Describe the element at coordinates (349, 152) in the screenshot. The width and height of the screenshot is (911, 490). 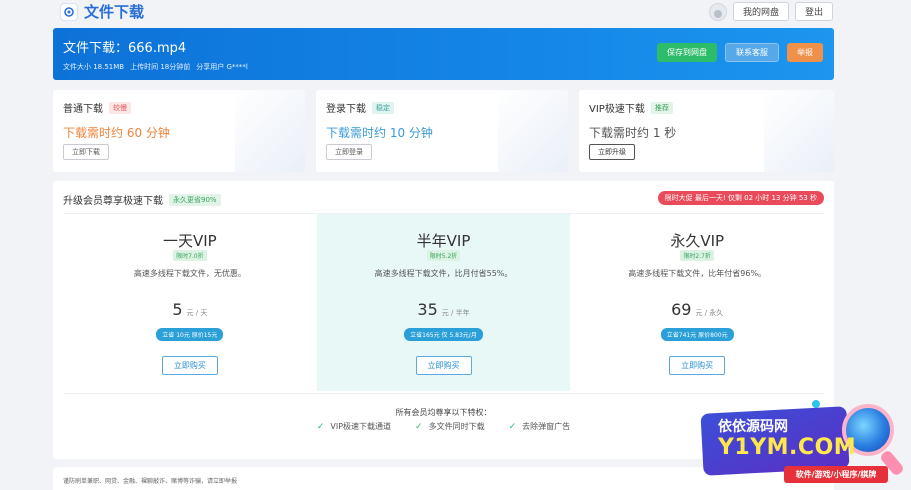
I see `login-now-button: 立即登录` at that location.